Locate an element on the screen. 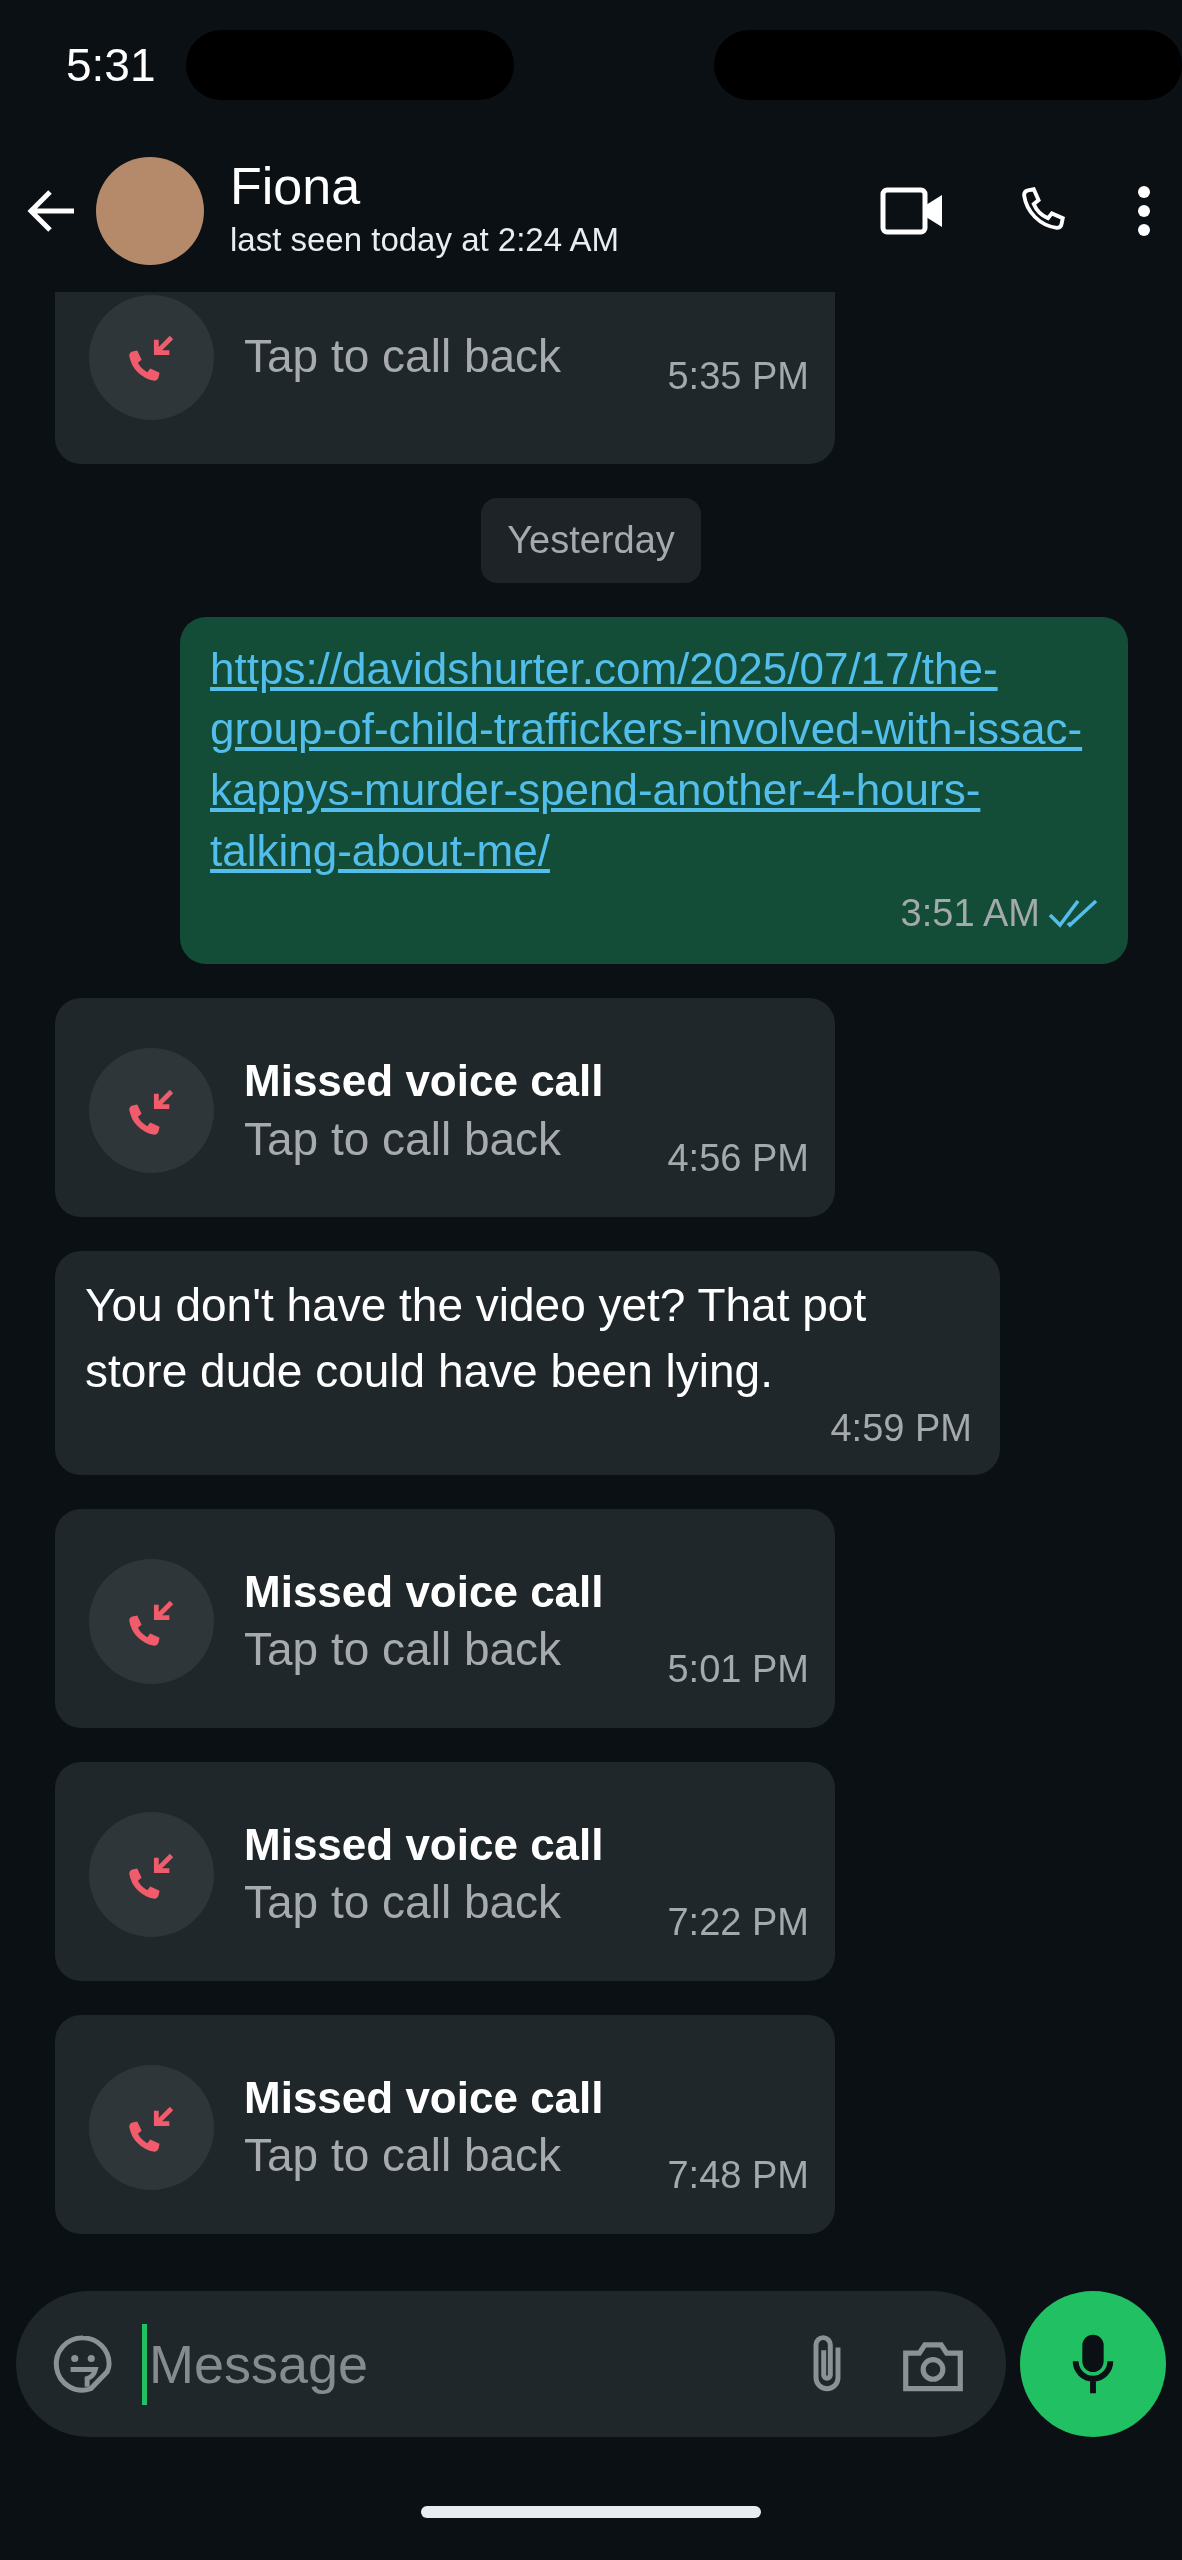  contact-name: Fiona is located at coordinates (546, 186).